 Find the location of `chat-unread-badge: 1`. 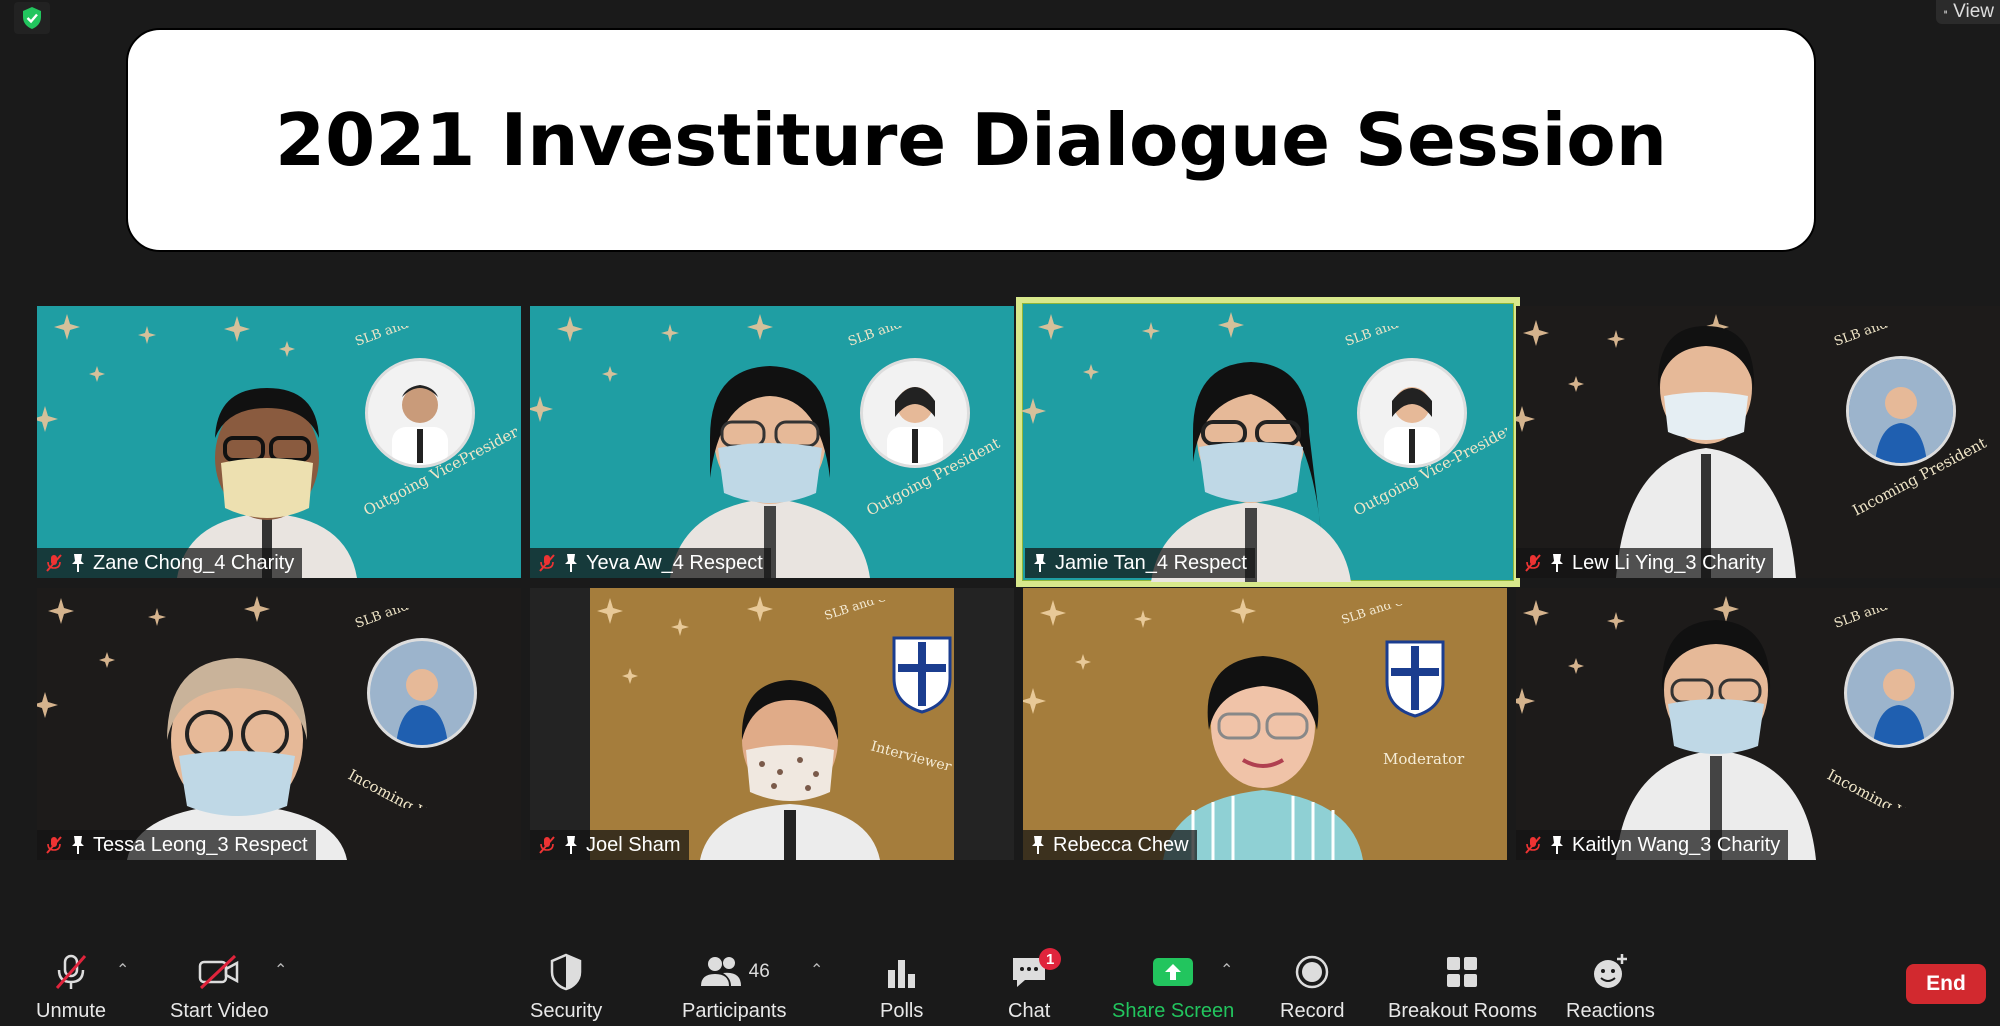

chat-unread-badge: 1 is located at coordinates (1050, 959).